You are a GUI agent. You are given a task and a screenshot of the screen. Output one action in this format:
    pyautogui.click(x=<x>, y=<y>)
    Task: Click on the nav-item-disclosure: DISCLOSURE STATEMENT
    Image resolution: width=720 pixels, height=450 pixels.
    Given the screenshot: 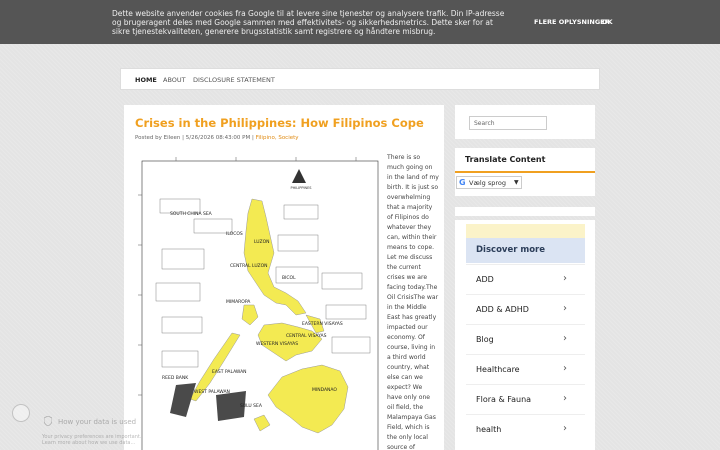 What is the action you would take?
    pyautogui.click(x=234, y=80)
    